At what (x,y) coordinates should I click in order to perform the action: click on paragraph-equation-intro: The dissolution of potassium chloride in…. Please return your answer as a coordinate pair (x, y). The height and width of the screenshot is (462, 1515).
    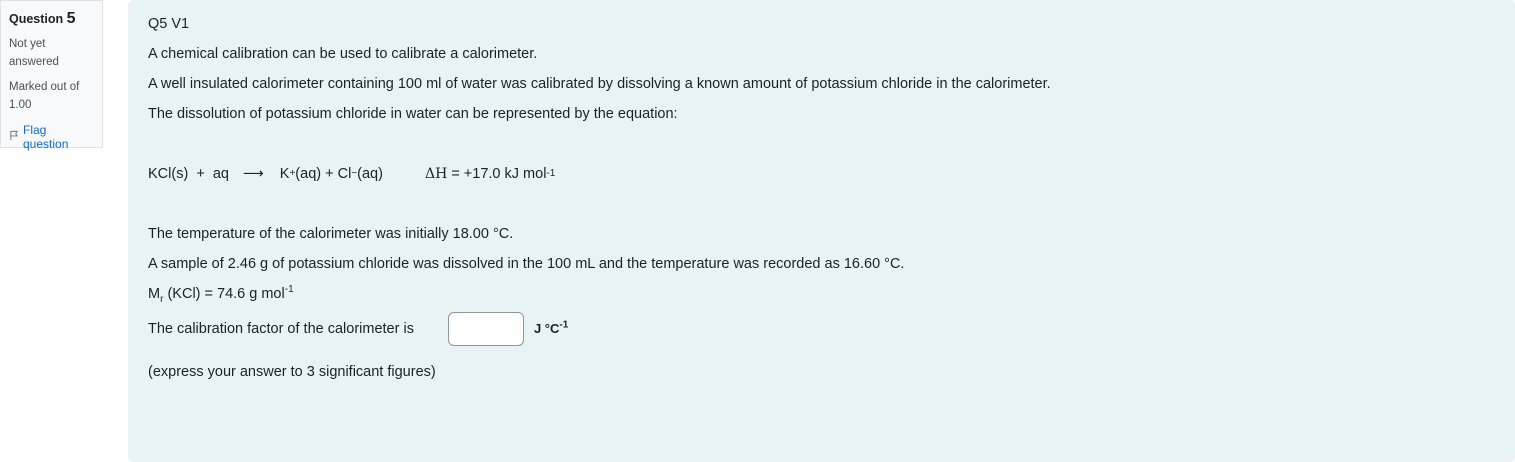
    Looking at the image, I should click on (413, 114).